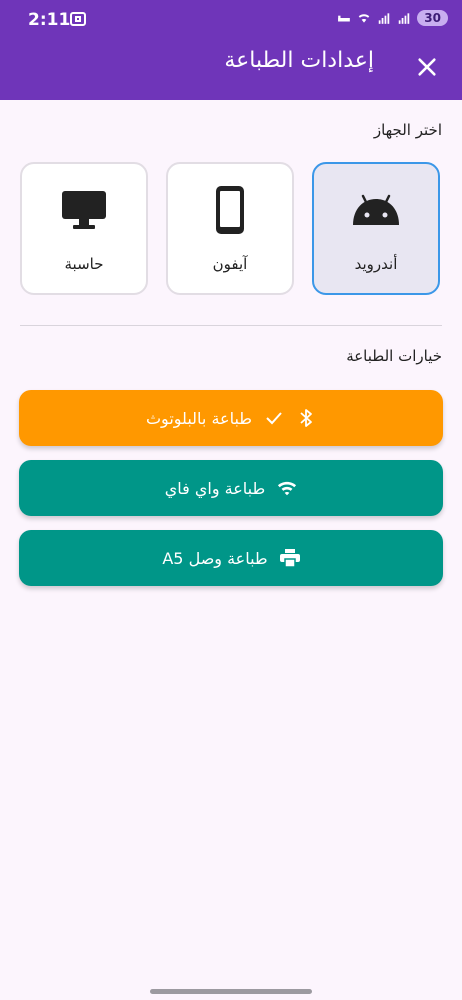 This screenshot has width=462, height=1000. Describe the element at coordinates (407, 130) in the screenshot. I see `device-section-label: اختر الجهاز` at that location.